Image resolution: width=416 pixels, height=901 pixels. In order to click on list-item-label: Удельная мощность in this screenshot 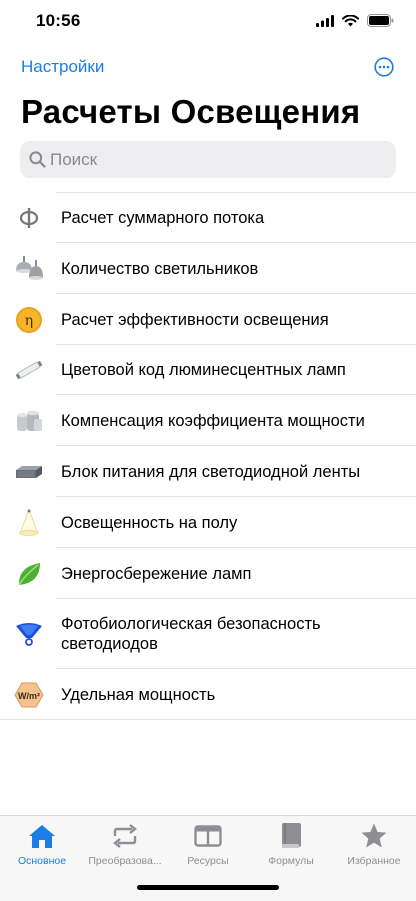, I will do `click(138, 694)`.